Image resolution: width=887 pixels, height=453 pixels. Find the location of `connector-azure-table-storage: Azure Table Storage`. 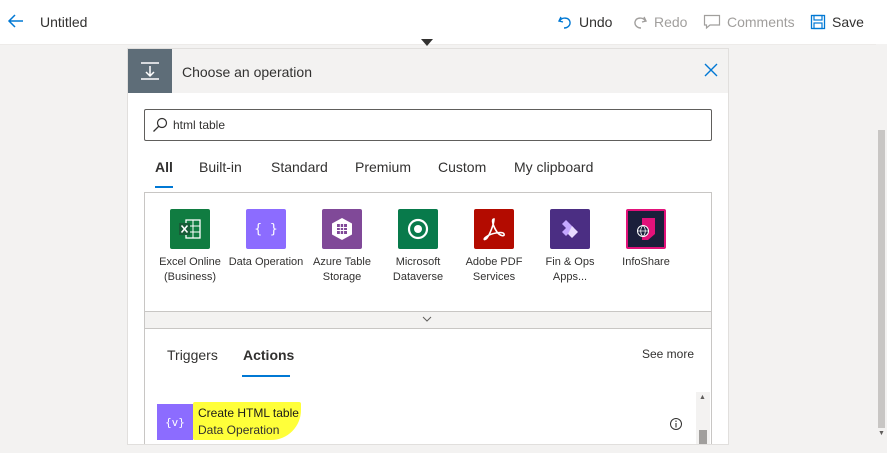

connector-azure-table-storage: Azure Table Storage is located at coordinates (342, 247).